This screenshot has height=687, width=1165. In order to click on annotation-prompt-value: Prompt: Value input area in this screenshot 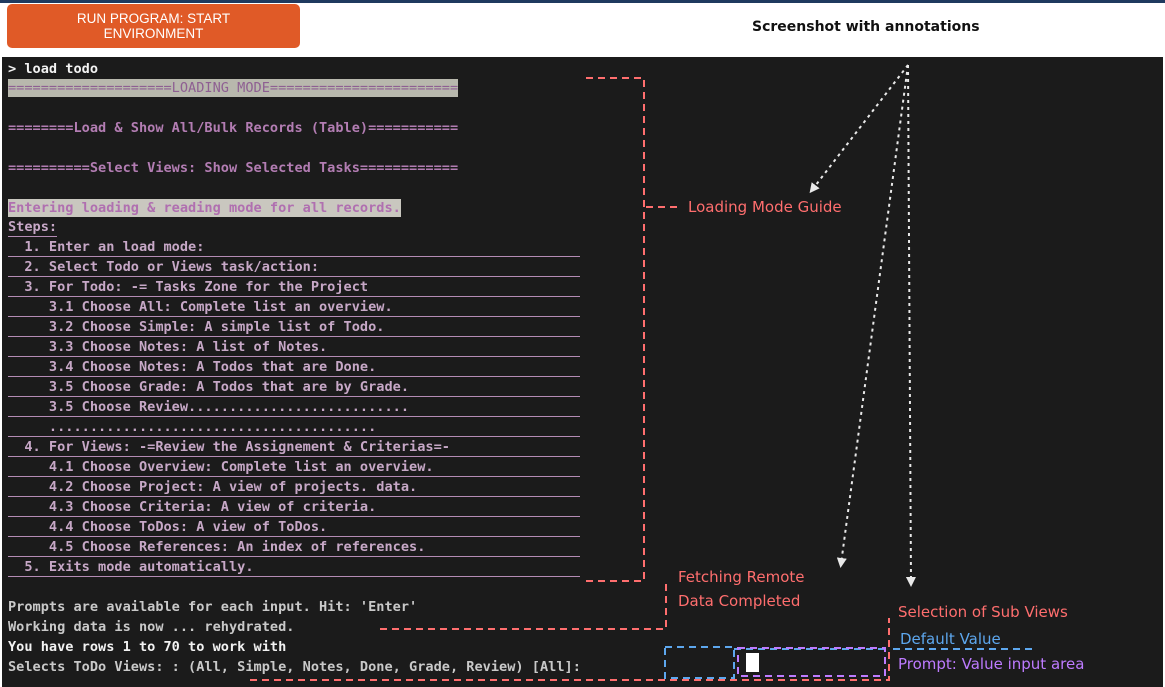, I will do `click(991, 664)`.